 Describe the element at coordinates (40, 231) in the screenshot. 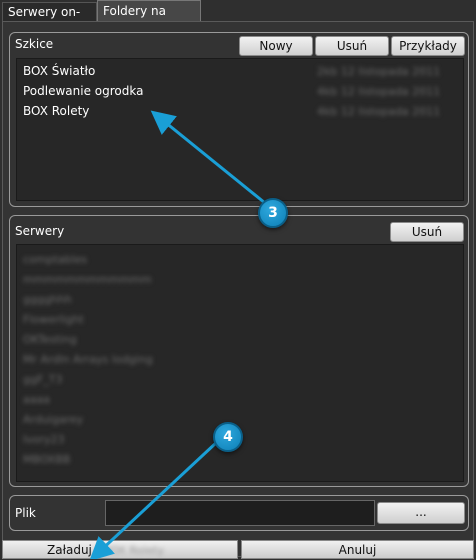

I see `servers-title: Serwery` at that location.